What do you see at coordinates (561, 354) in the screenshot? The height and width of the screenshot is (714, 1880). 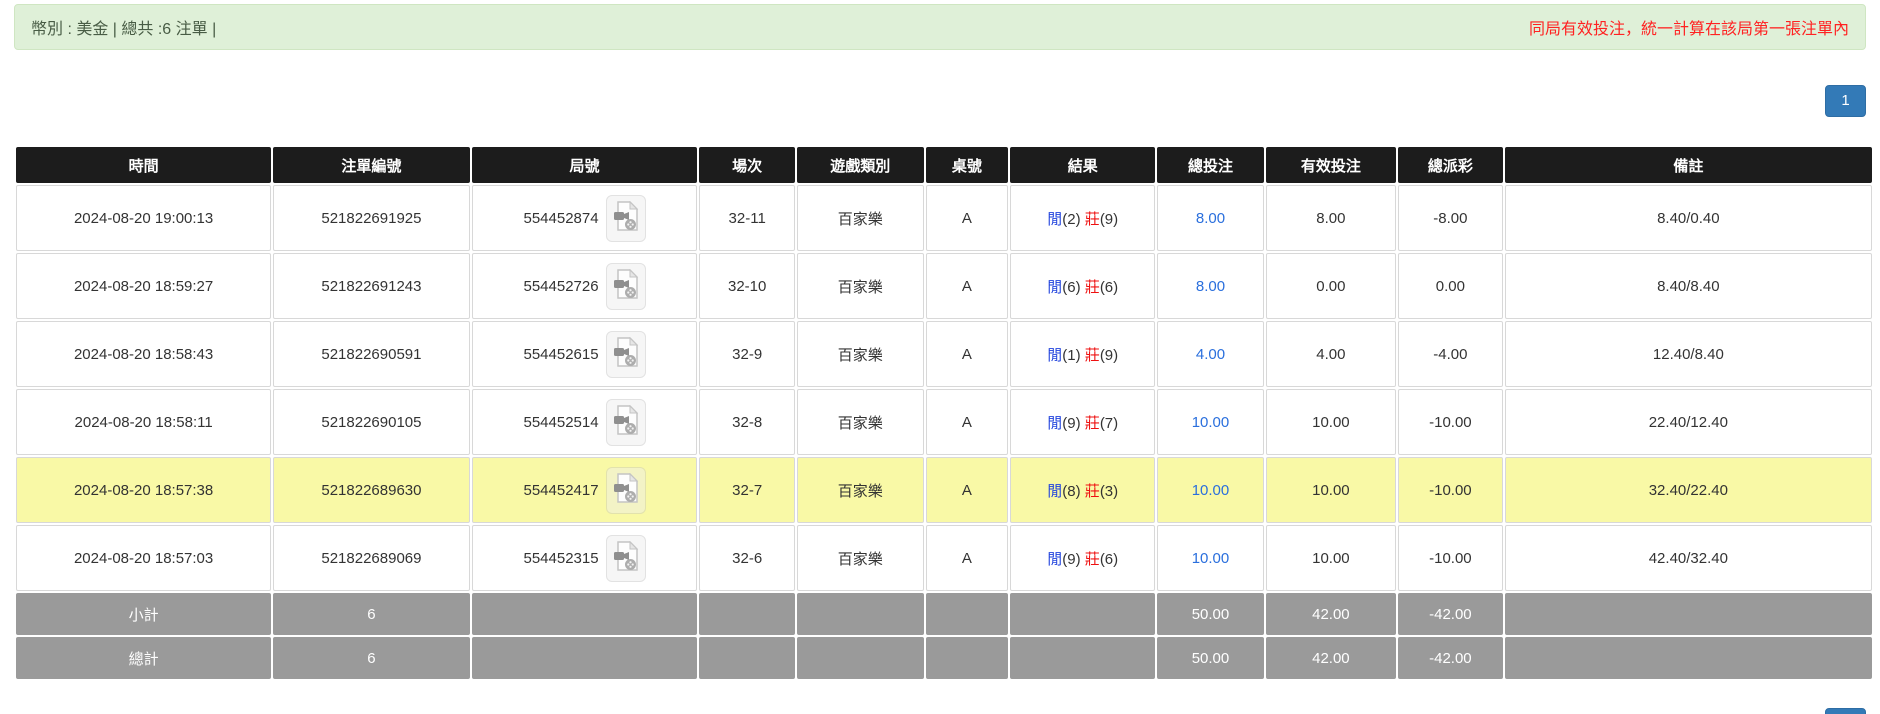 I see `round-number: 554452615` at bounding box center [561, 354].